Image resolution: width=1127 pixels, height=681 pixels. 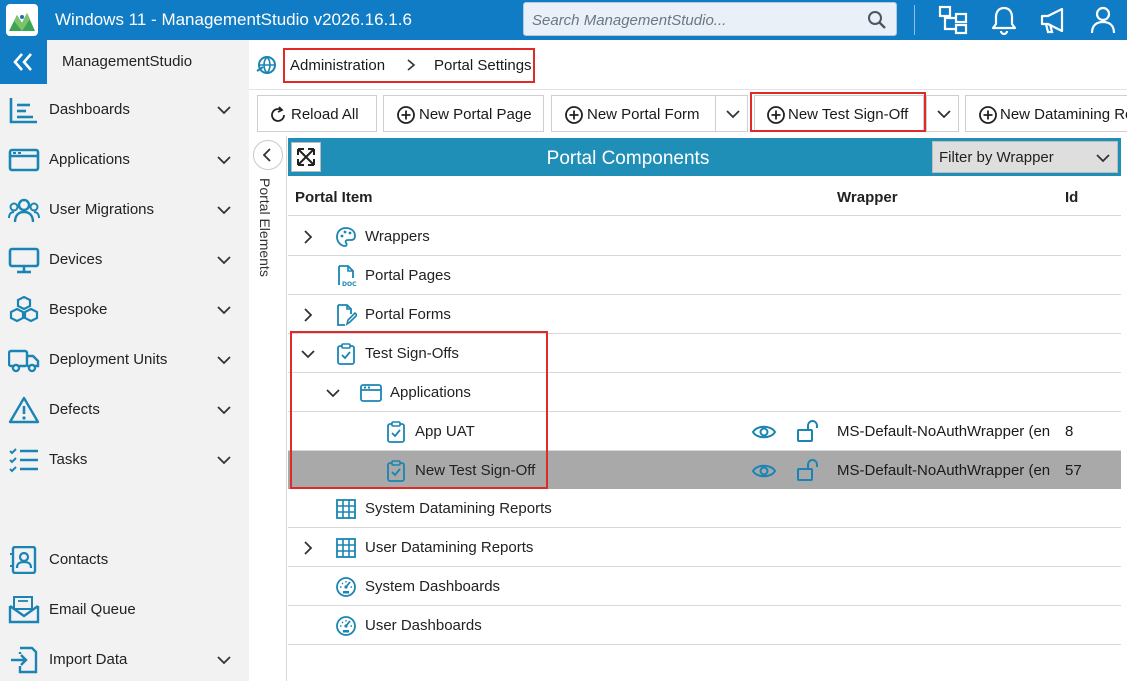 What do you see at coordinates (278, 114) in the screenshot?
I see `reload-icon` at bounding box center [278, 114].